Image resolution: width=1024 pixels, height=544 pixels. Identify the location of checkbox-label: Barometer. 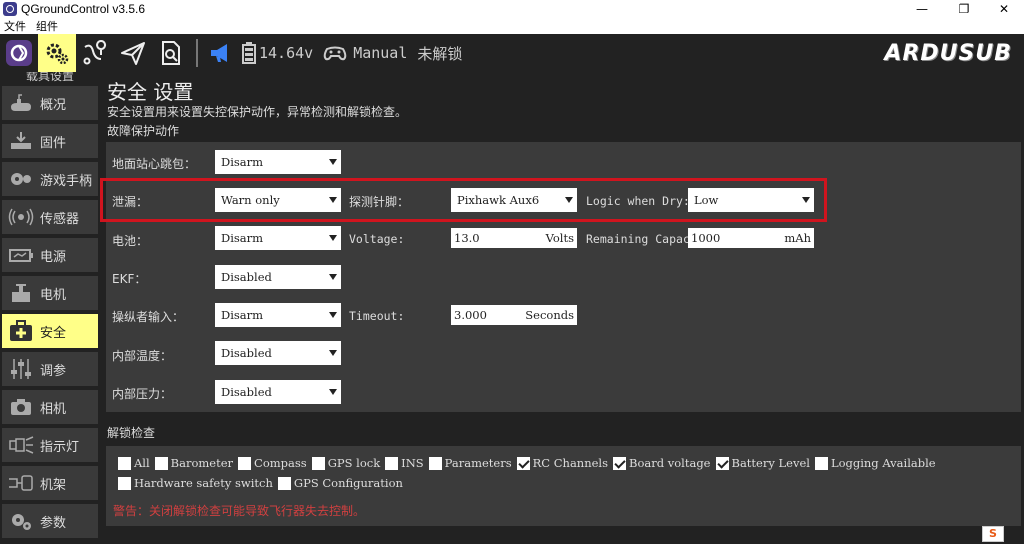
(202, 463).